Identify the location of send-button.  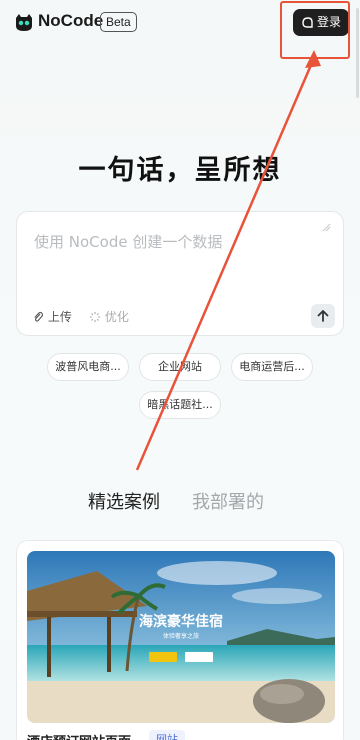
(323, 316).